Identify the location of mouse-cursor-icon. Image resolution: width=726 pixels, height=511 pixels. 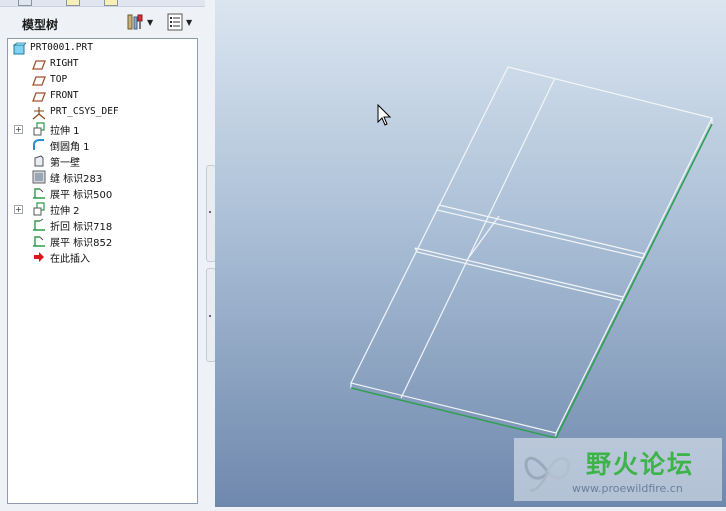
(384, 114).